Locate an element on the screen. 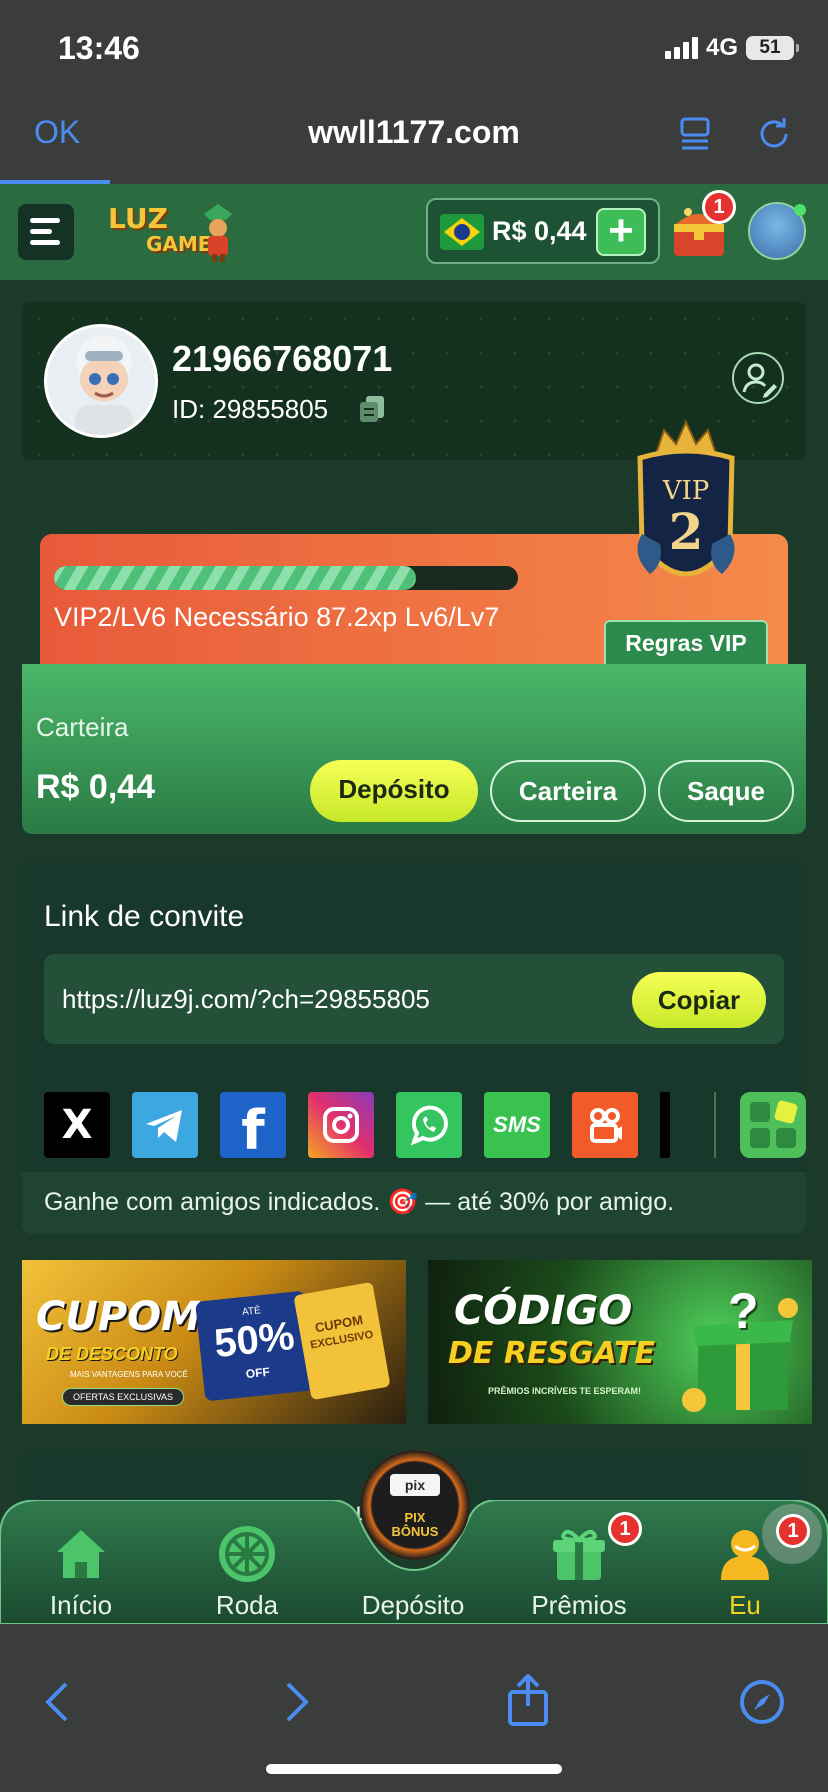  withdraw-button: Saque is located at coordinates (726, 791).